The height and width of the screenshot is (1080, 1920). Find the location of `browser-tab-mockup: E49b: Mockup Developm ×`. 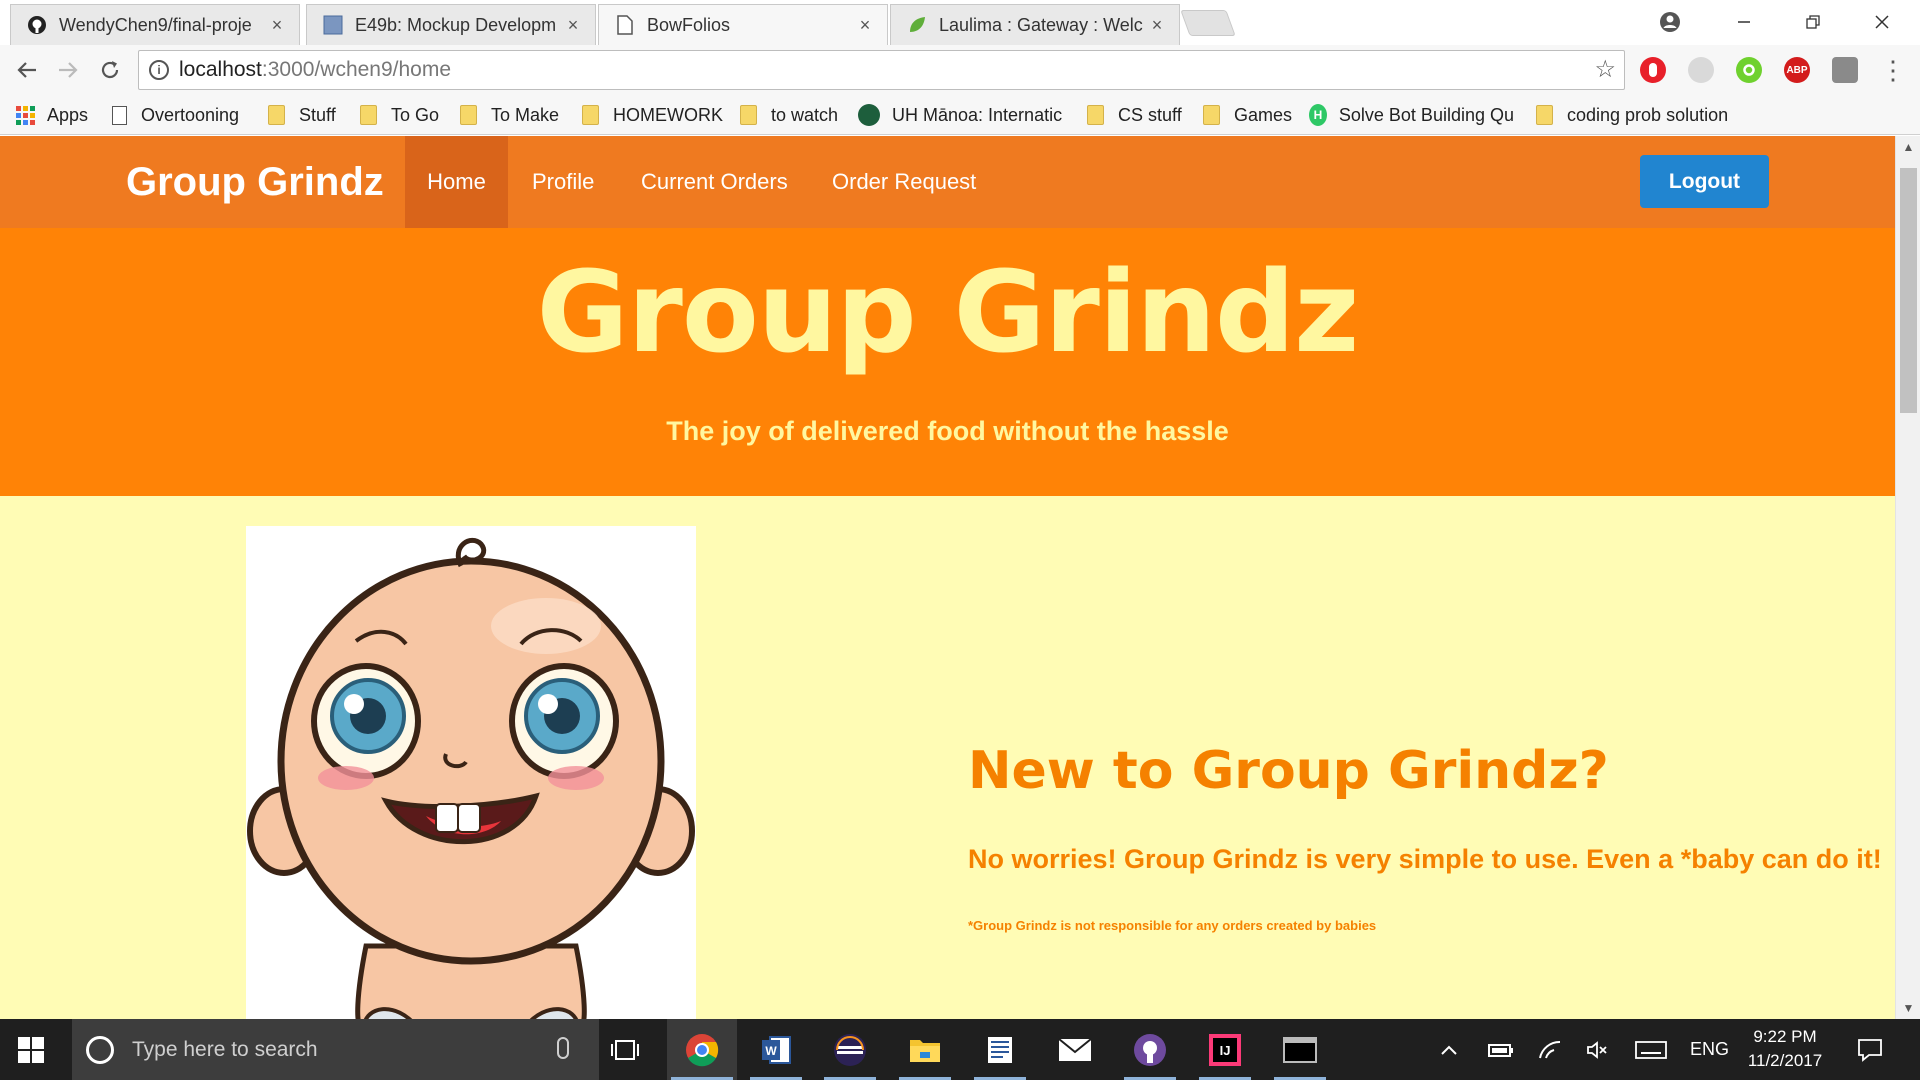

browser-tab-mockup: E49b: Mockup Developm × is located at coordinates (451, 24).